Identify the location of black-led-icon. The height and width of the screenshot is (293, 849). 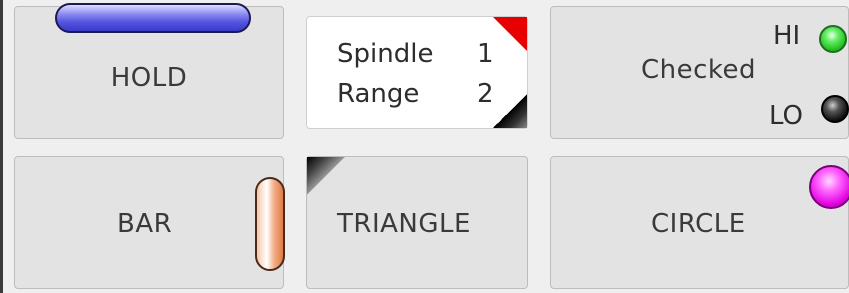
(835, 109).